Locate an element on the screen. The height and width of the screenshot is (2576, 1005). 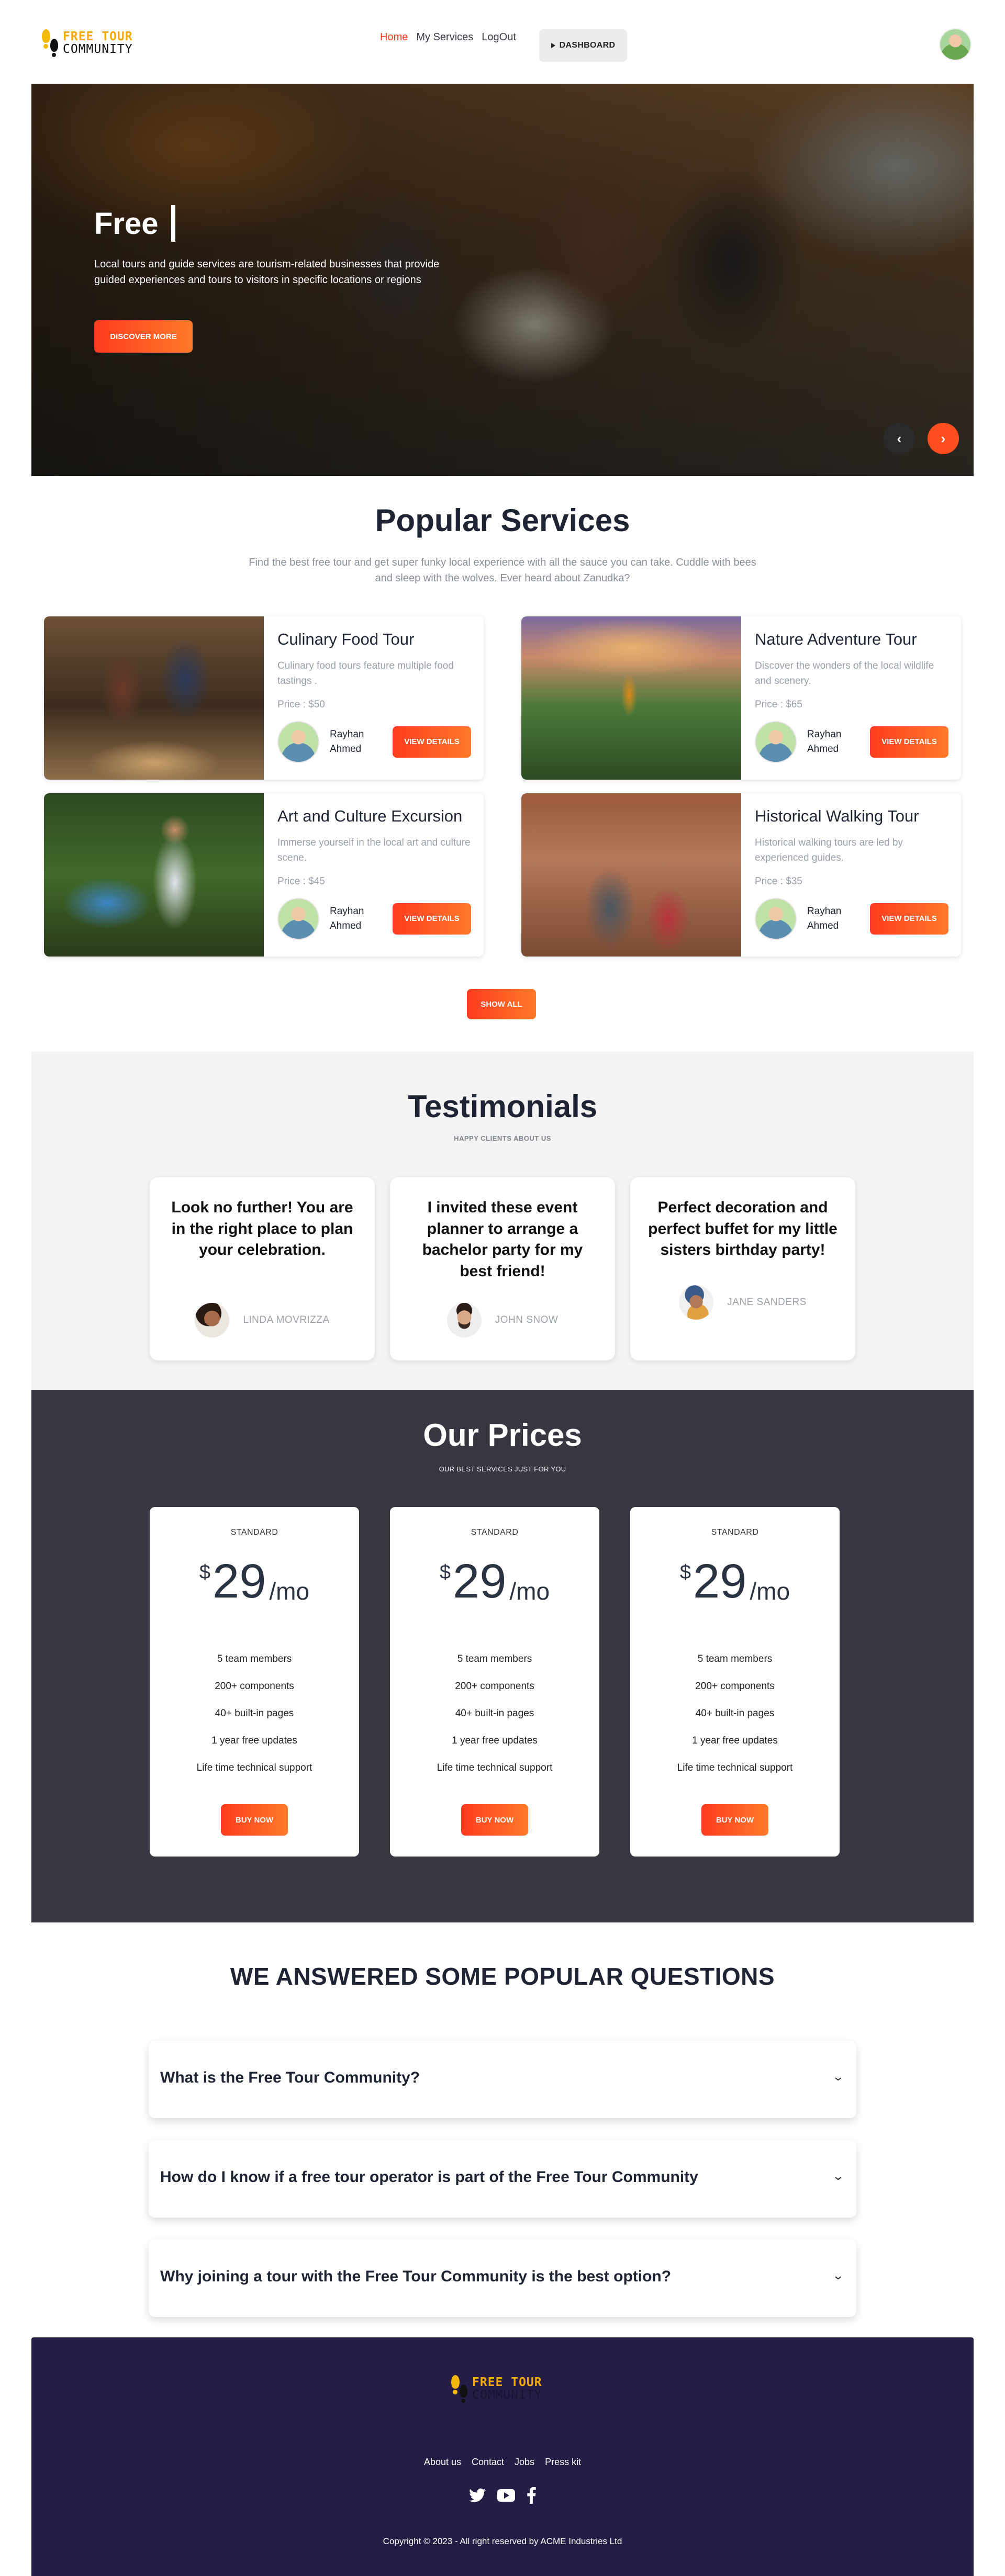
nav-link-my-services: My Services is located at coordinates (444, 37).